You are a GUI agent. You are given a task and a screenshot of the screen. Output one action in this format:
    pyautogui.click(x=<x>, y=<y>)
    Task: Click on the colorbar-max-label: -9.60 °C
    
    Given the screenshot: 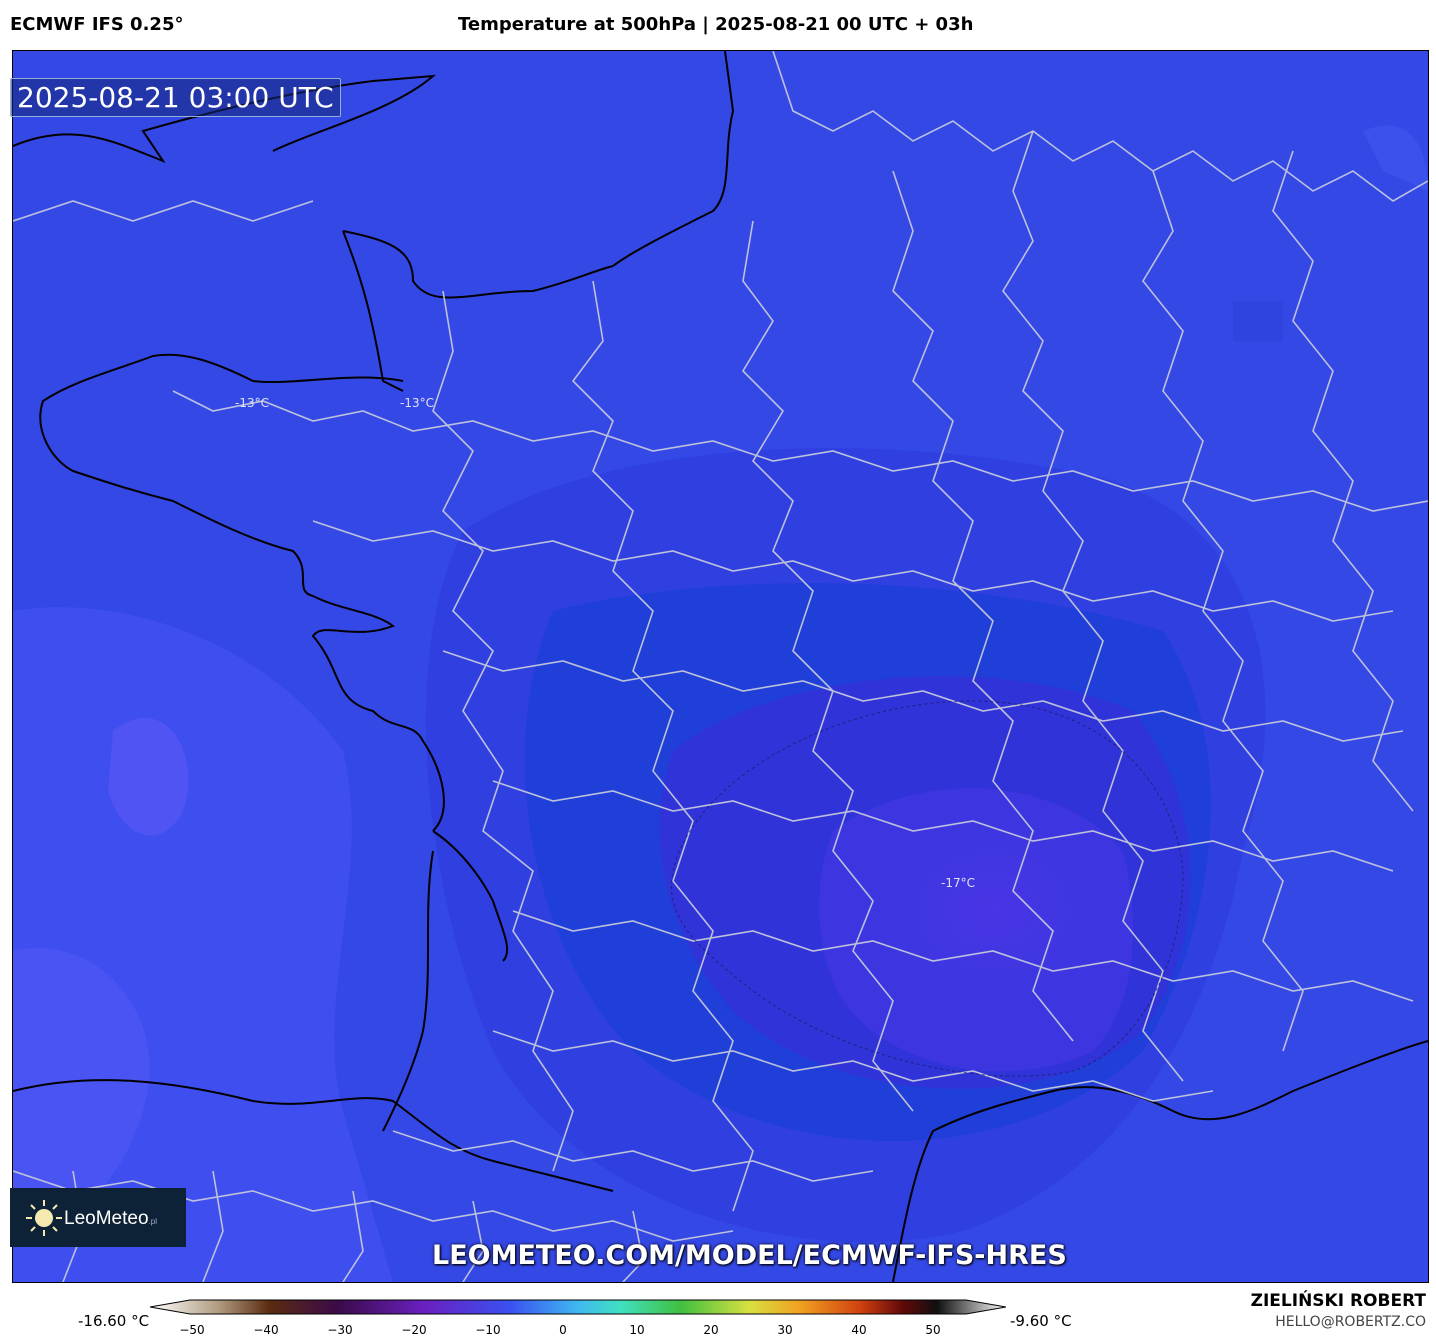 What is the action you would take?
    pyautogui.click(x=1041, y=1321)
    